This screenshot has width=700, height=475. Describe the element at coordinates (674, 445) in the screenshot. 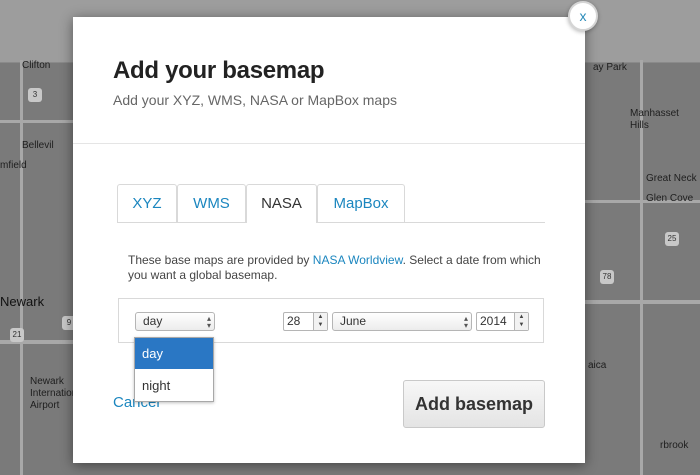

I see `map-label: rbrook` at that location.